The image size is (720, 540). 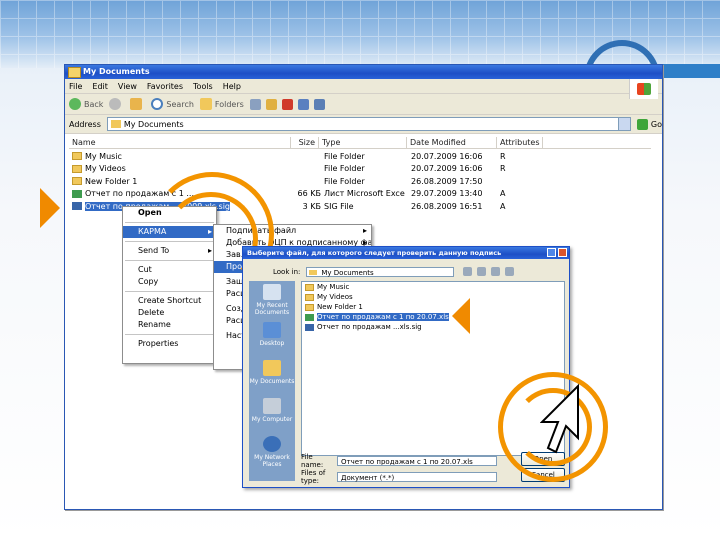 I want to click on pointer-triangle-left, so click(x=461, y=316).